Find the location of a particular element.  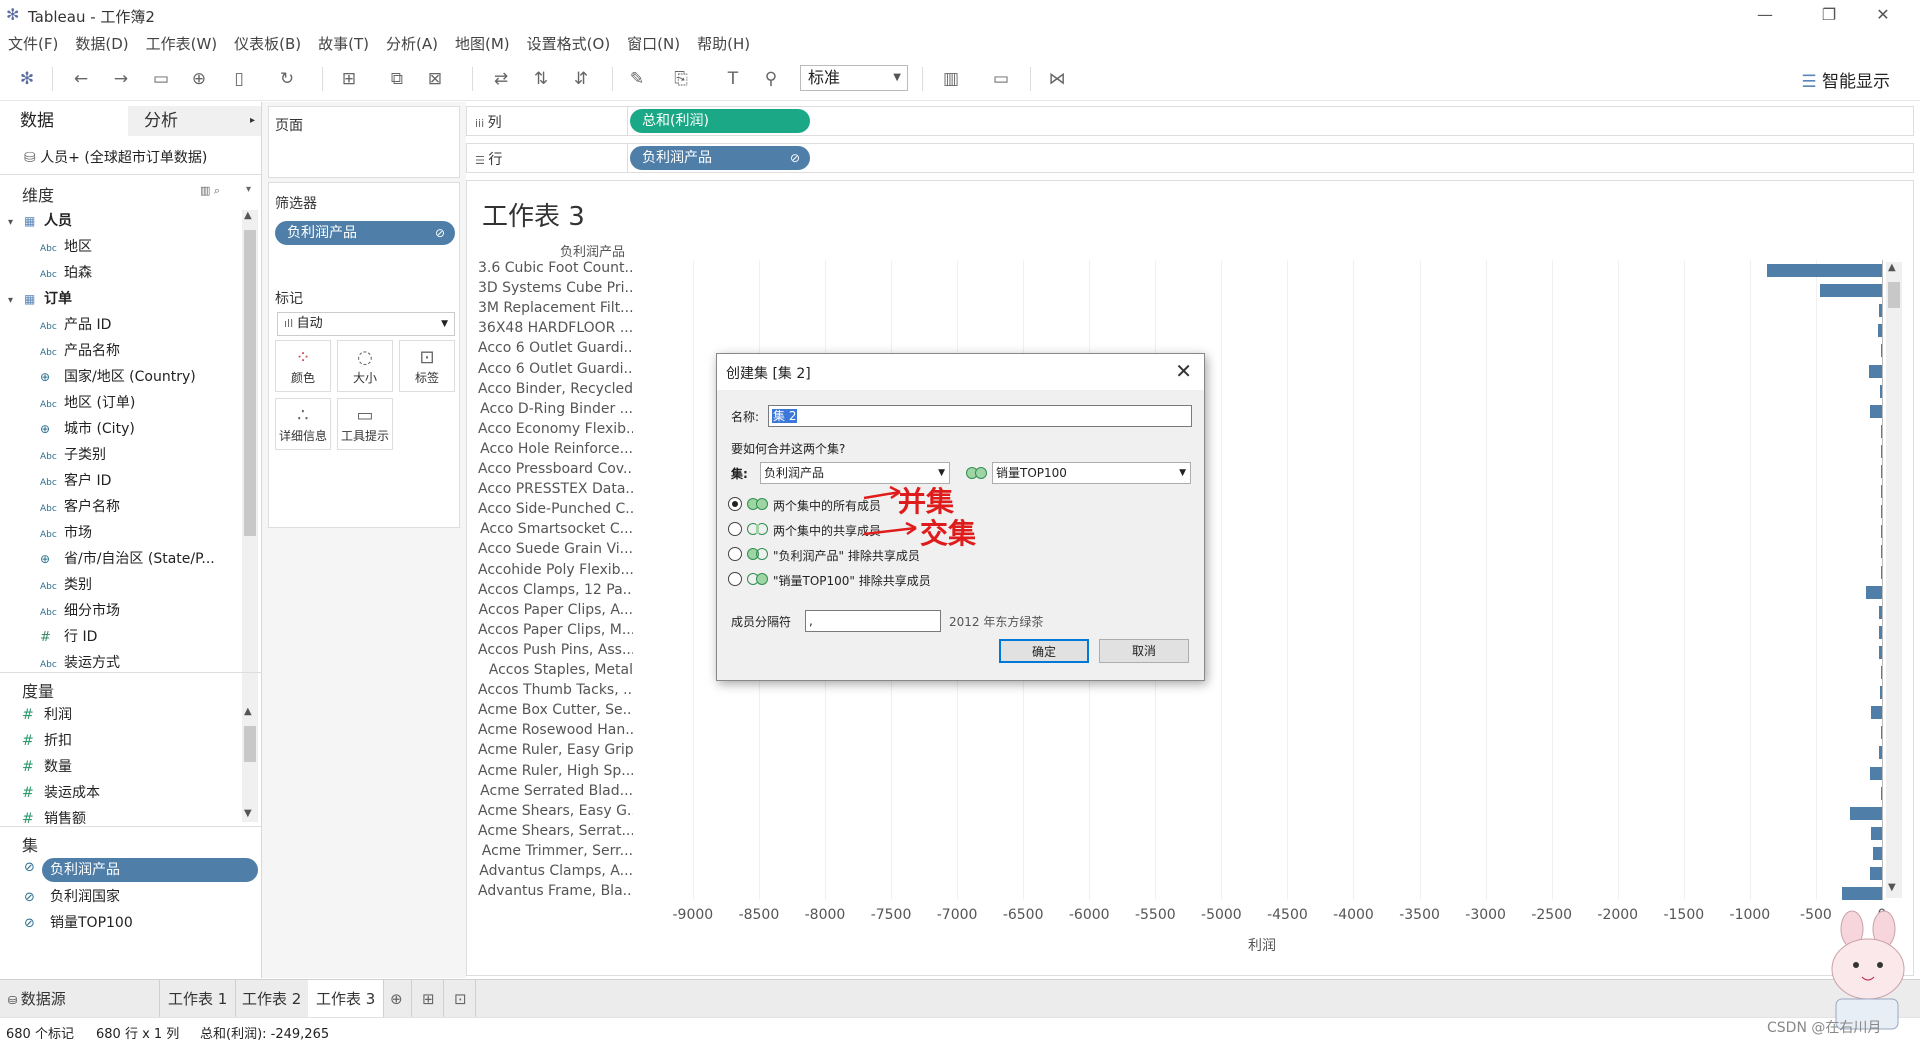

field-item: Abc 细分市场 is located at coordinates (124, 611).